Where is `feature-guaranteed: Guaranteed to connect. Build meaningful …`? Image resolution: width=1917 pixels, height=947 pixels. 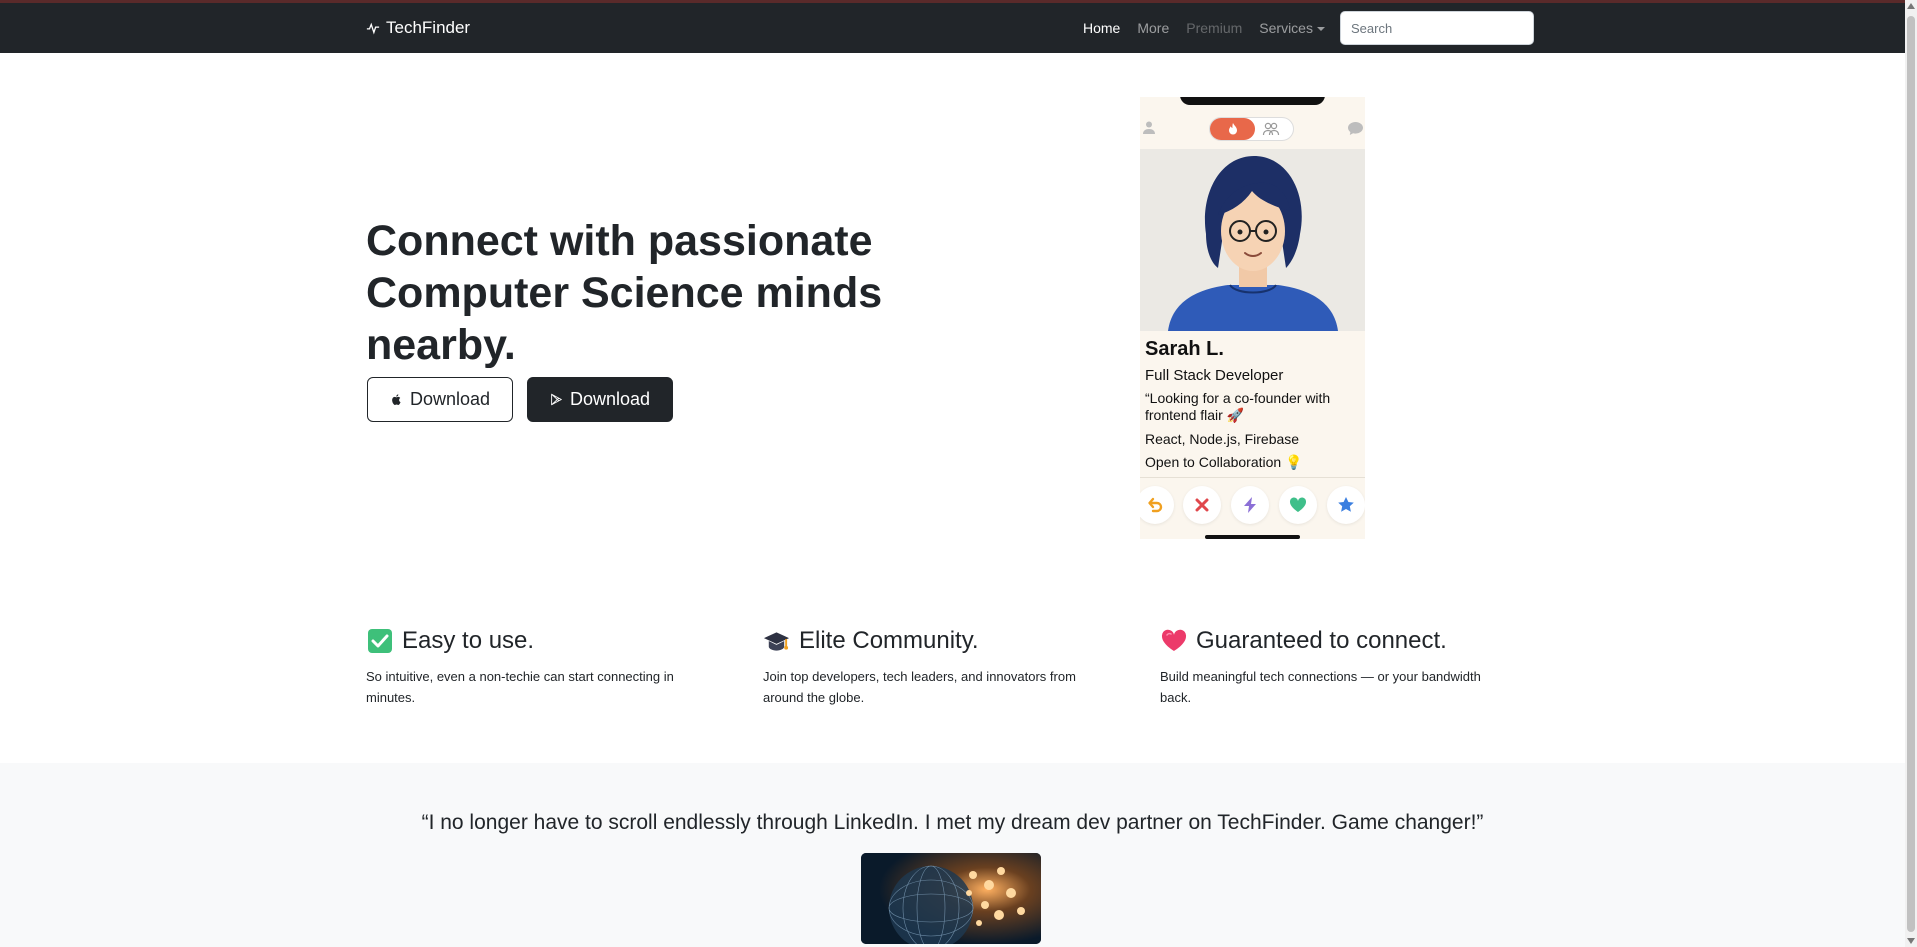
feature-guaranteed: Guaranteed to connect. Build meaningful … is located at coordinates (1337, 666).